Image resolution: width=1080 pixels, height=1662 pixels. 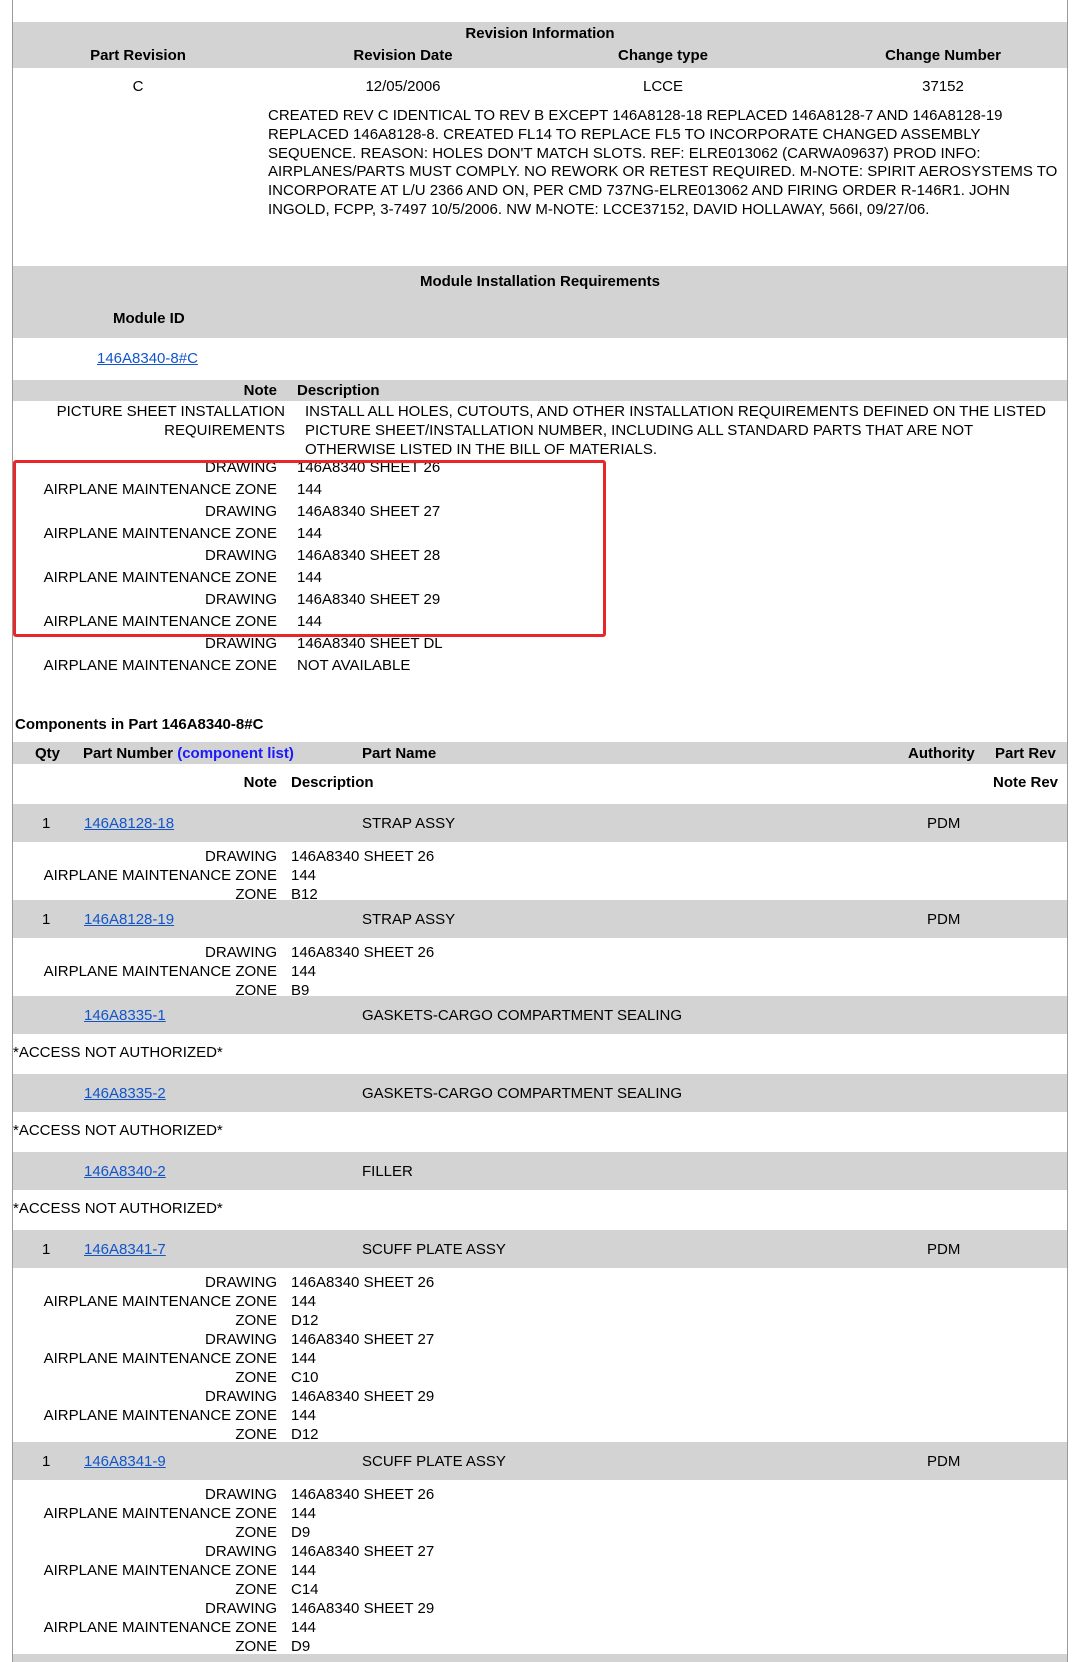 What do you see at coordinates (944, 1249) in the screenshot?
I see `component-authority: PDM` at bounding box center [944, 1249].